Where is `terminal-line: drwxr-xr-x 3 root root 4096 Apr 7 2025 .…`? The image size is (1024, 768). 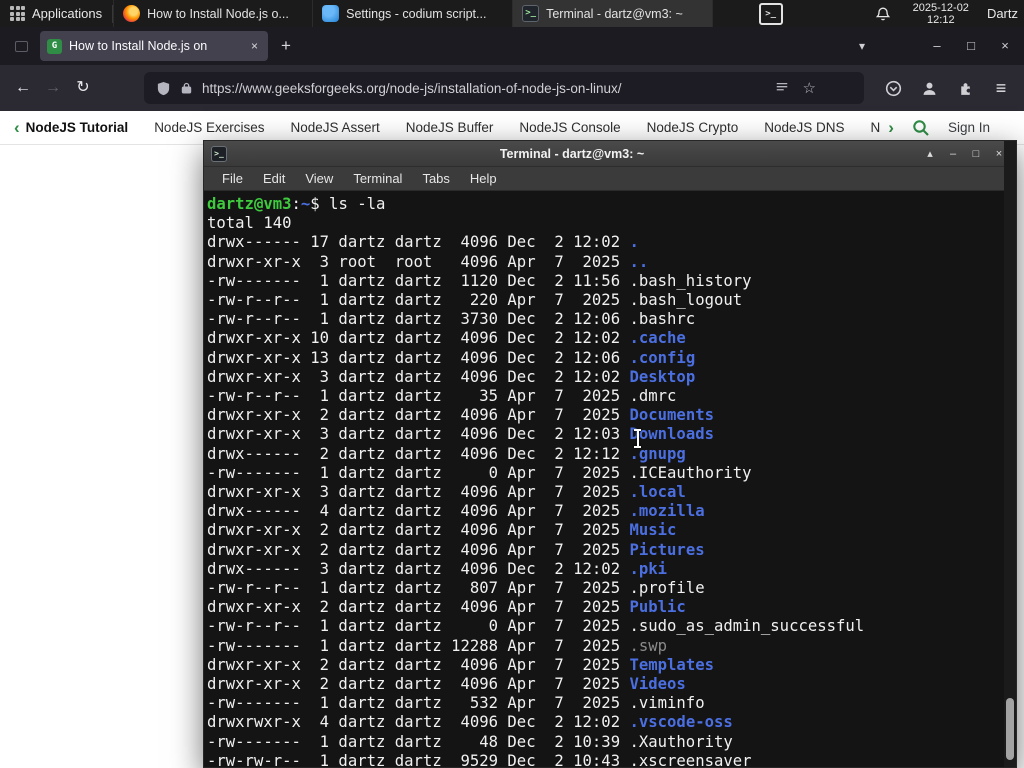 terminal-line: drwxr-xr-x 3 root root 4096 Apr 7 2025 .… is located at coordinates (428, 261).